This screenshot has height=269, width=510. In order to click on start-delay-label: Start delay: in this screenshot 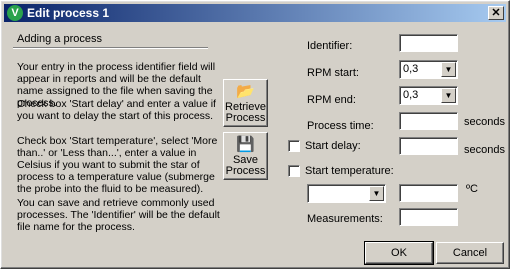, I will do `click(333, 146)`.